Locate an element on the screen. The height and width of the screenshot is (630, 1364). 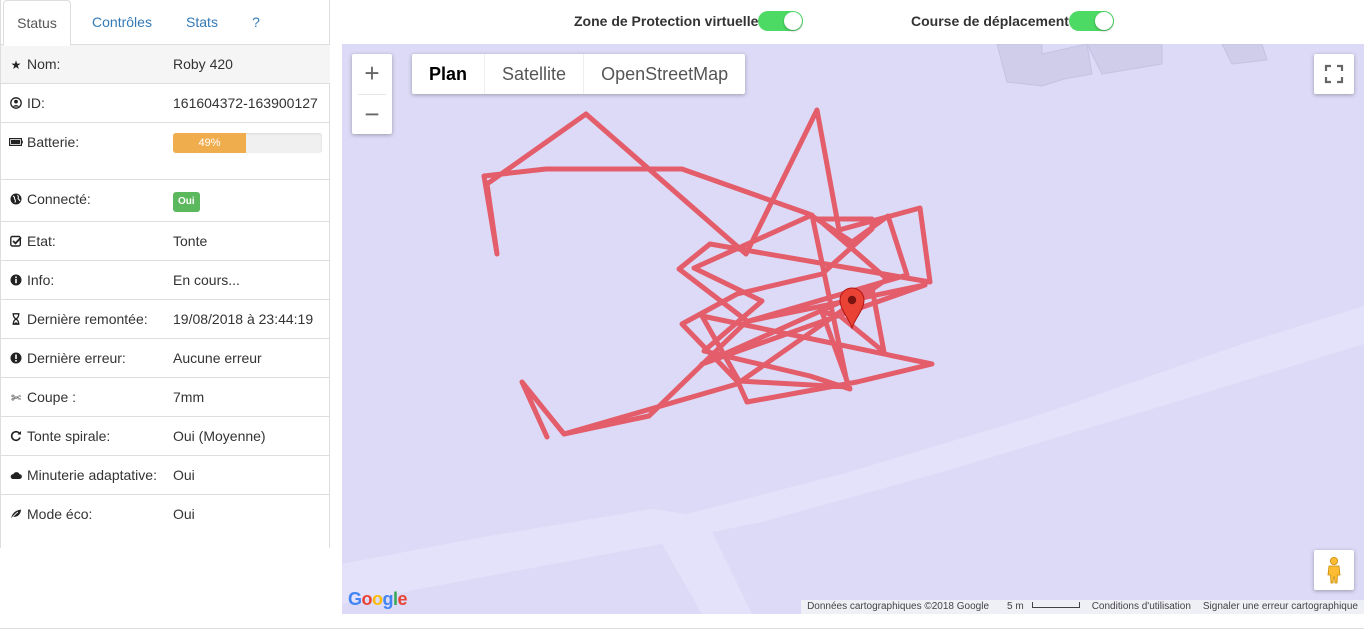
check-square-icon is located at coordinates (16, 242).